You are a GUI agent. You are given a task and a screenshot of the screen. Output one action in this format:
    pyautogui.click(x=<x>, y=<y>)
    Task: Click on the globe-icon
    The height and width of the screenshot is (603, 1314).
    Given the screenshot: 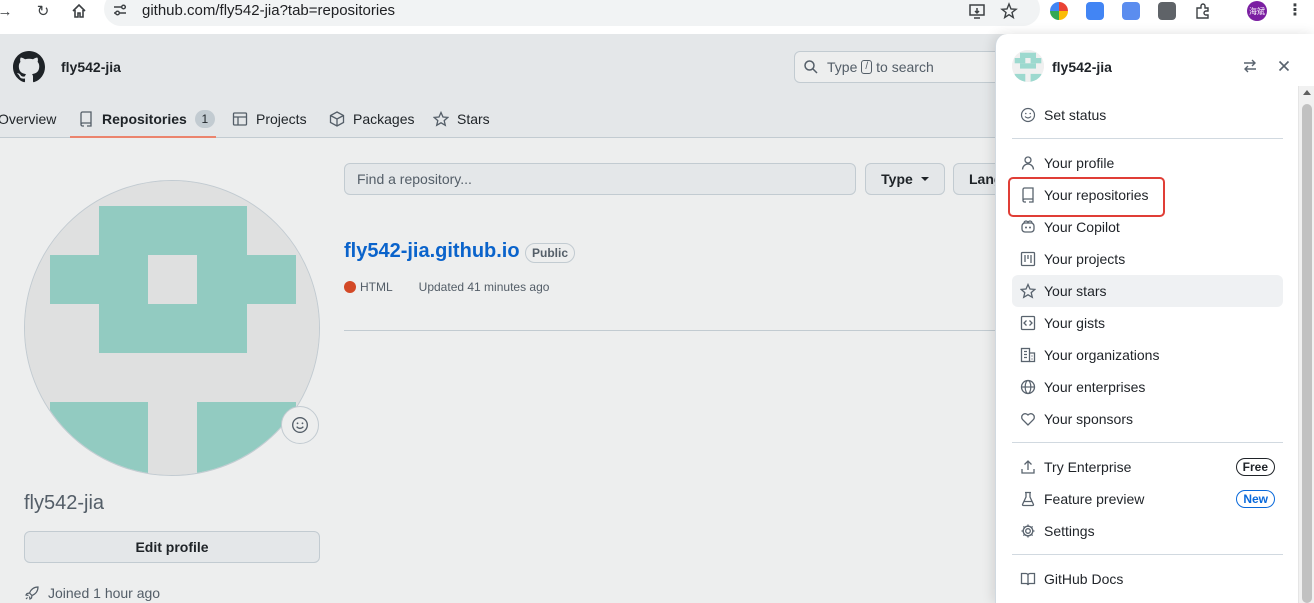 What is the action you would take?
    pyautogui.click(x=1028, y=387)
    